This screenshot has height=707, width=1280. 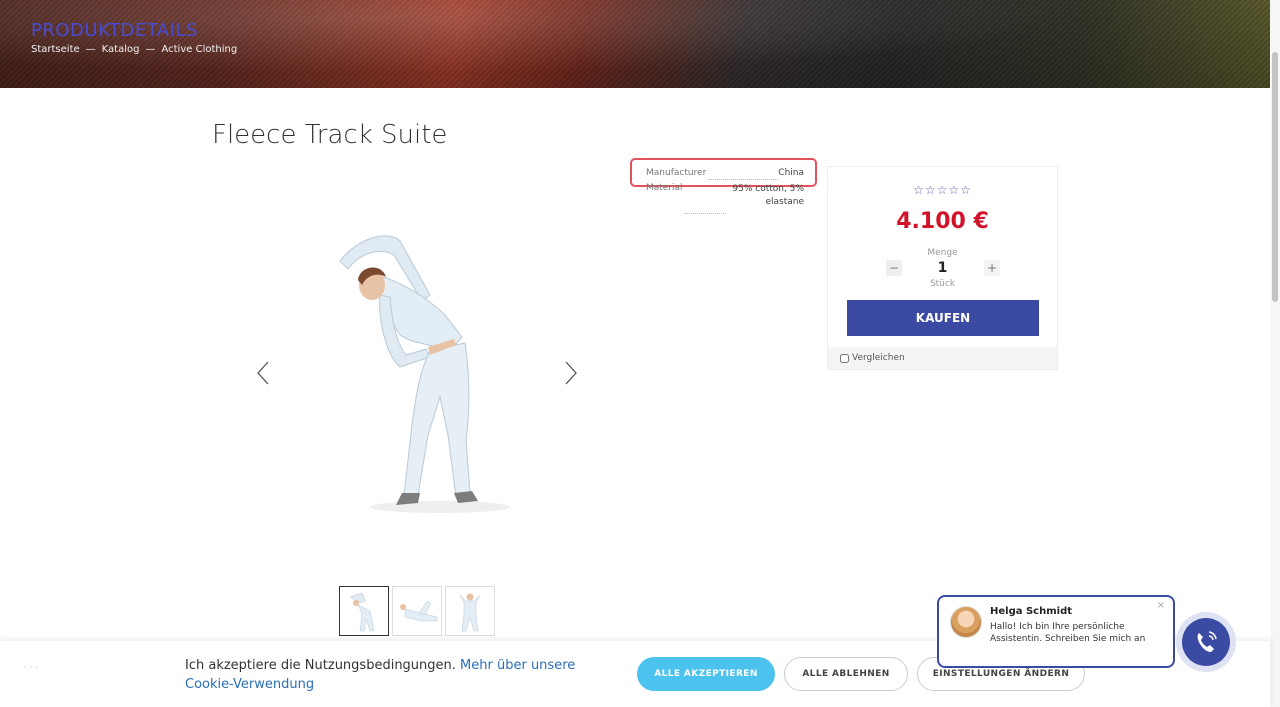 I want to click on page-title: PRODUKTDETAILS, so click(x=114, y=30).